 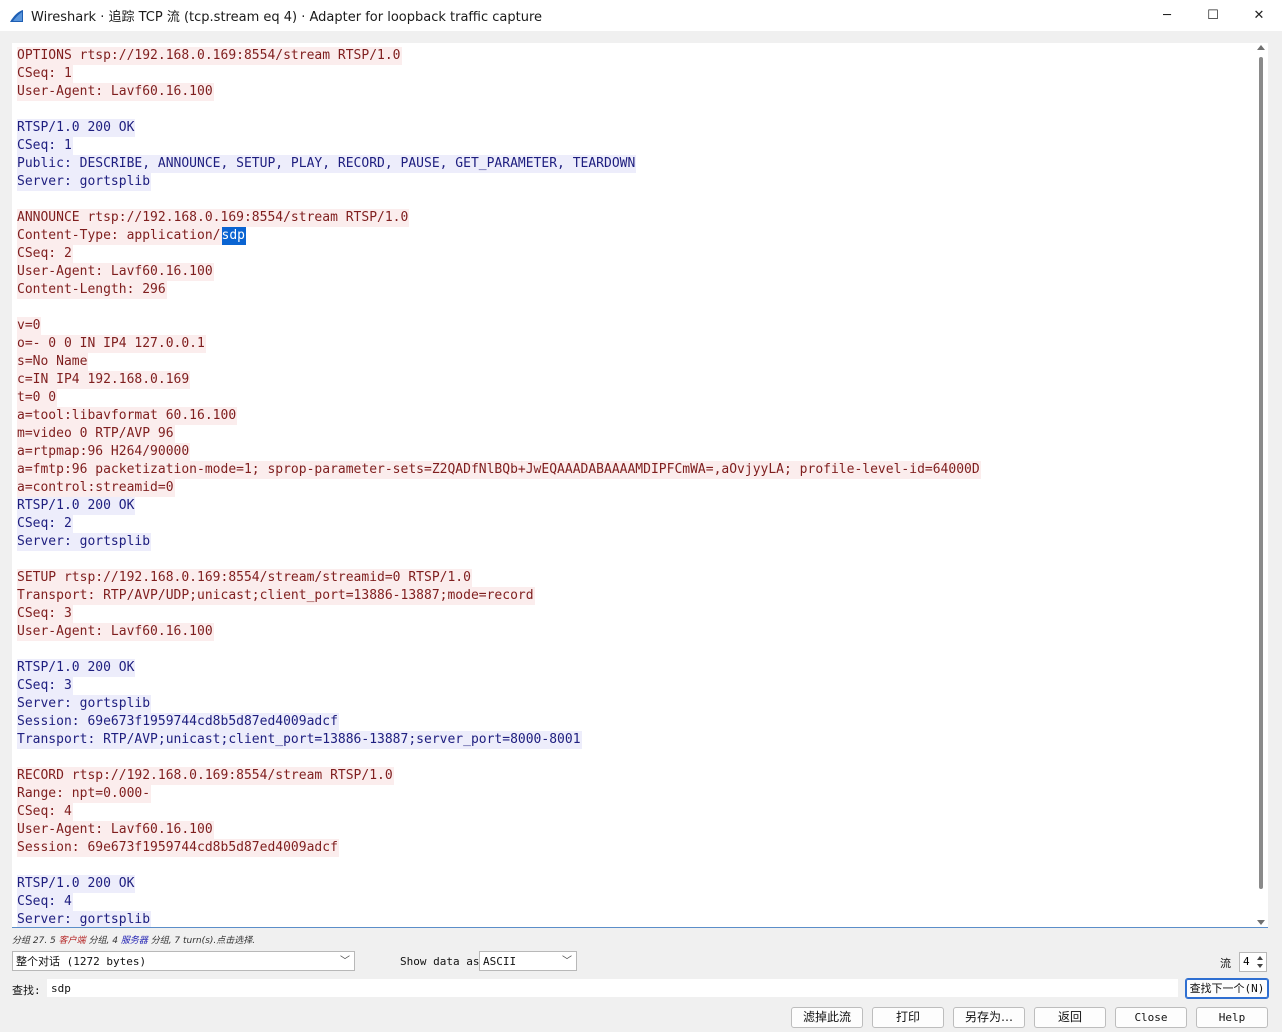 I want to click on scrollbar-thumb, so click(x=1261, y=473).